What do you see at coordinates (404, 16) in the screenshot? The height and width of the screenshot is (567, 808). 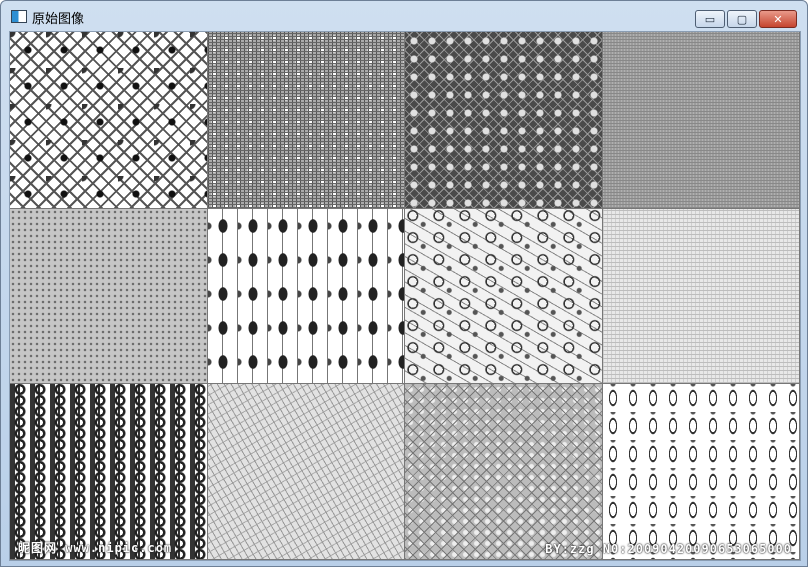 I see `title-bar: 原始图像 ▭ ▢ ✕` at bounding box center [404, 16].